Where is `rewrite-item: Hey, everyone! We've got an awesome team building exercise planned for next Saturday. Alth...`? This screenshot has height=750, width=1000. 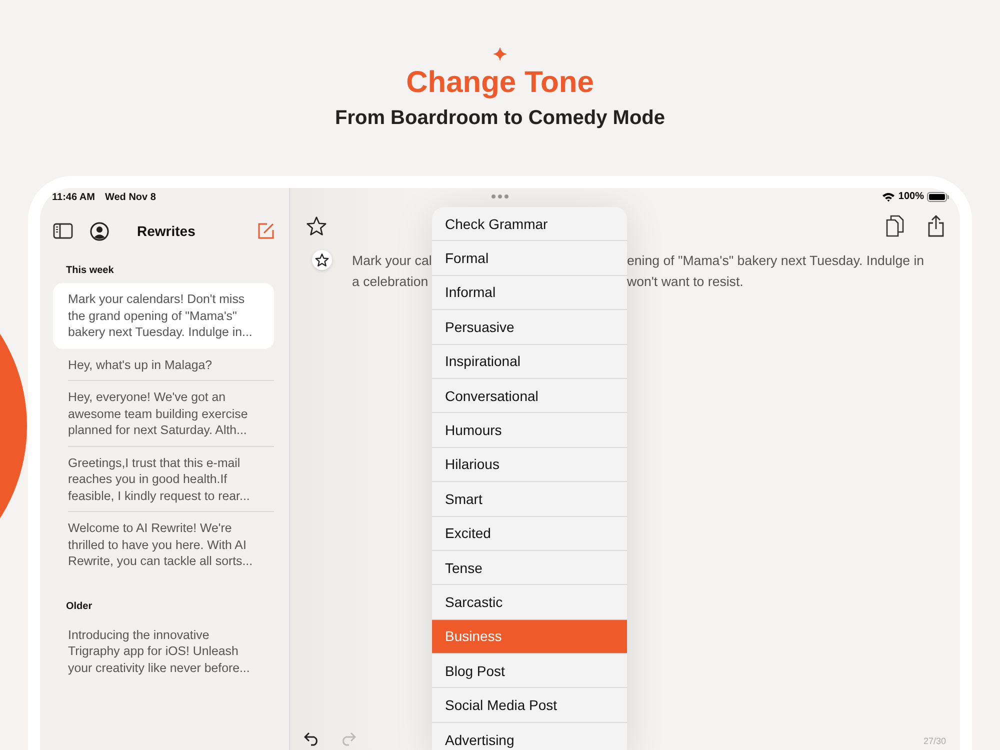
rewrite-item: Hey, everyone! We've got an awesome team building exercise planned for next Saturday. Alth... is located at coordinates (171, 413).